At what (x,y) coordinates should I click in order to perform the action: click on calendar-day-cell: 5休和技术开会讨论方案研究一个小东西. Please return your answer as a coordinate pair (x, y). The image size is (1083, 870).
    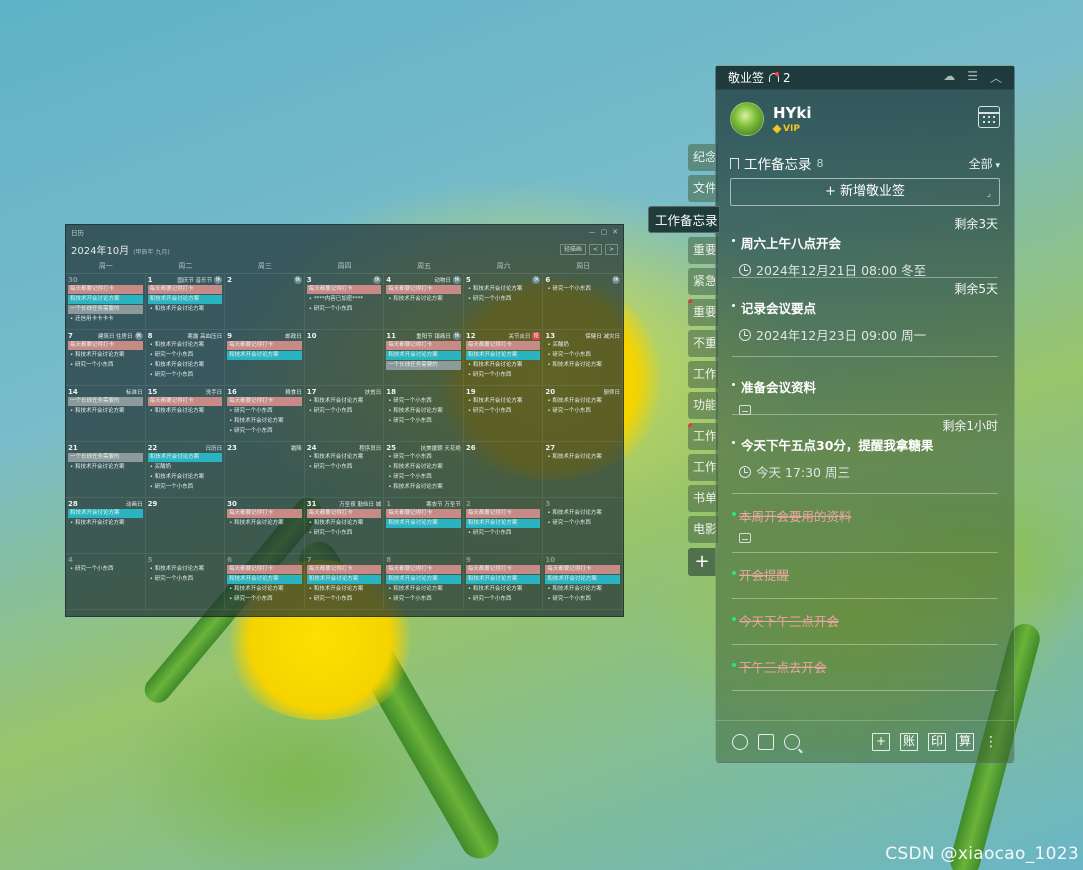
    Looking at the image, I should click on (503, 302).